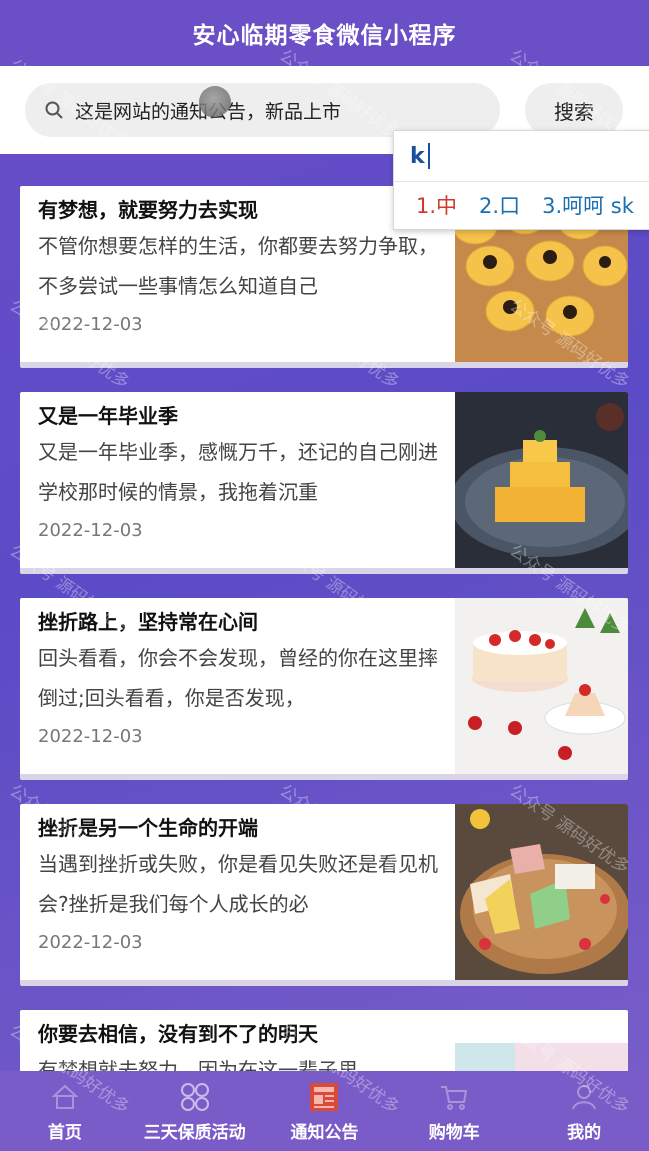 The height and width of the screenshot is (1151, 649). I want to click on article-desc: 又是一年毕业季，感慨万千，还记的自己刚进学校那时候的情景，我拖着沉重, so click(238, 472).